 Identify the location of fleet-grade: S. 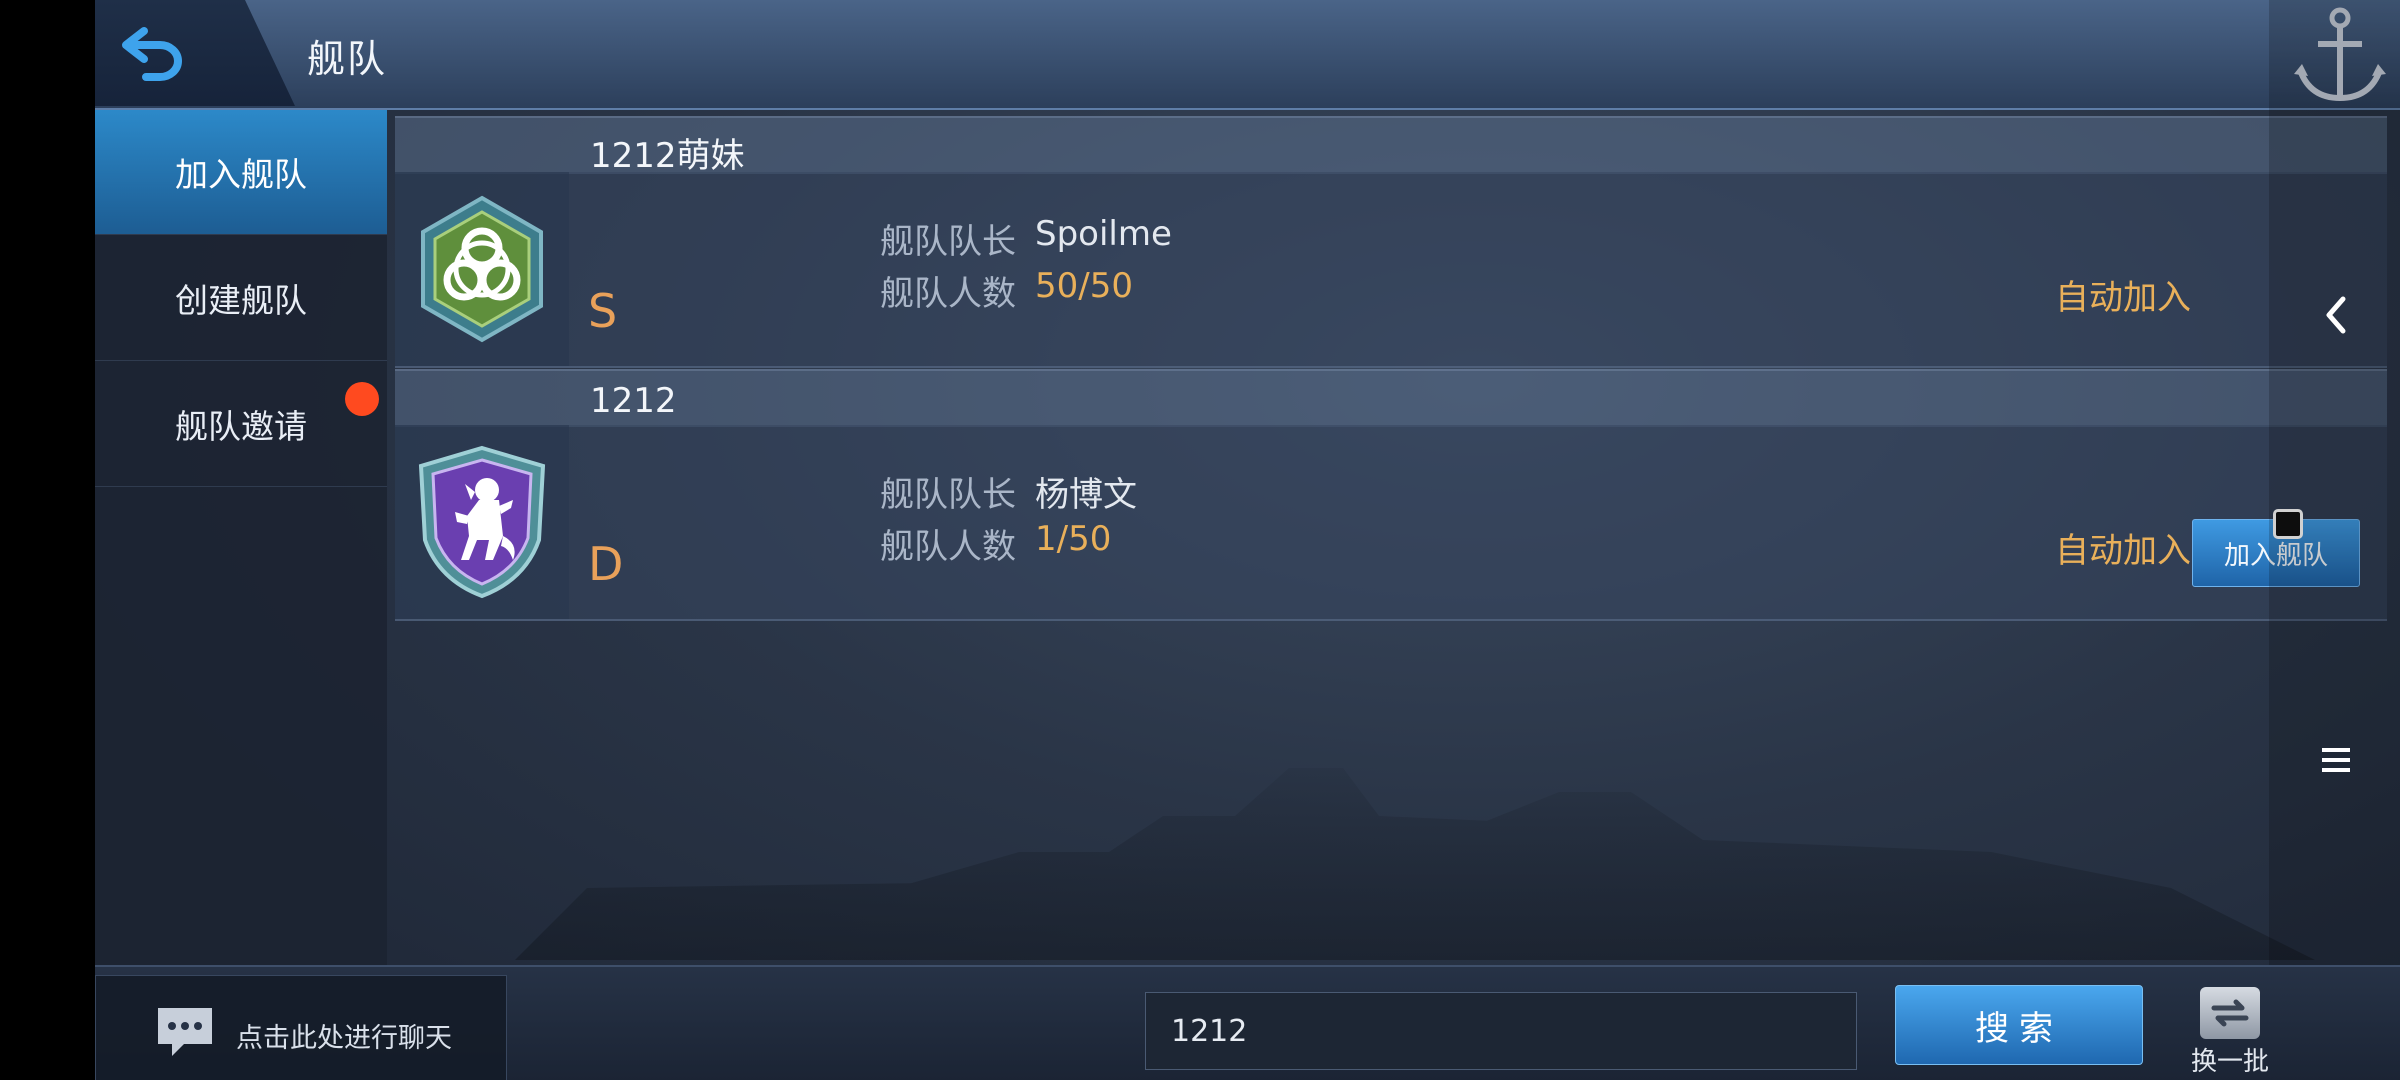
(603, 311).